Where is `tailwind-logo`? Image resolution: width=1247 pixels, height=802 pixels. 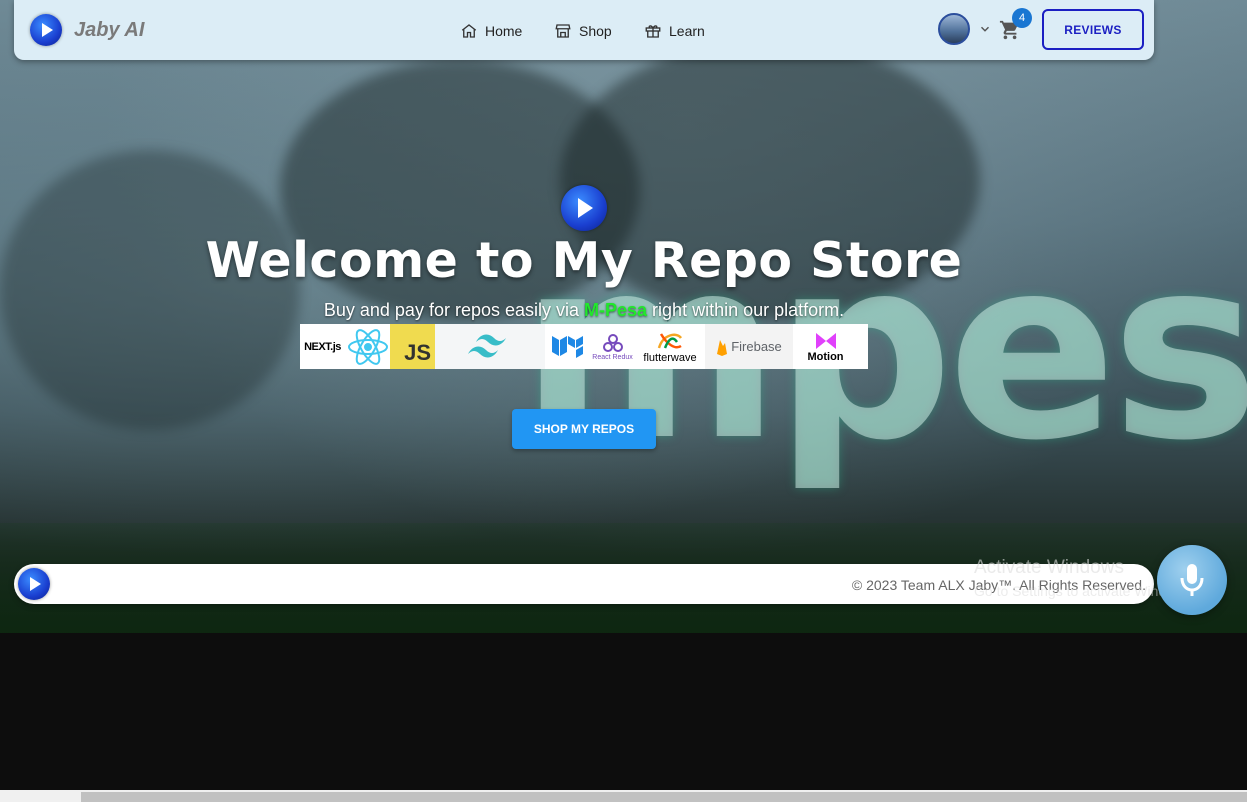
tailwind-logo is located at coordinates (490, 346).